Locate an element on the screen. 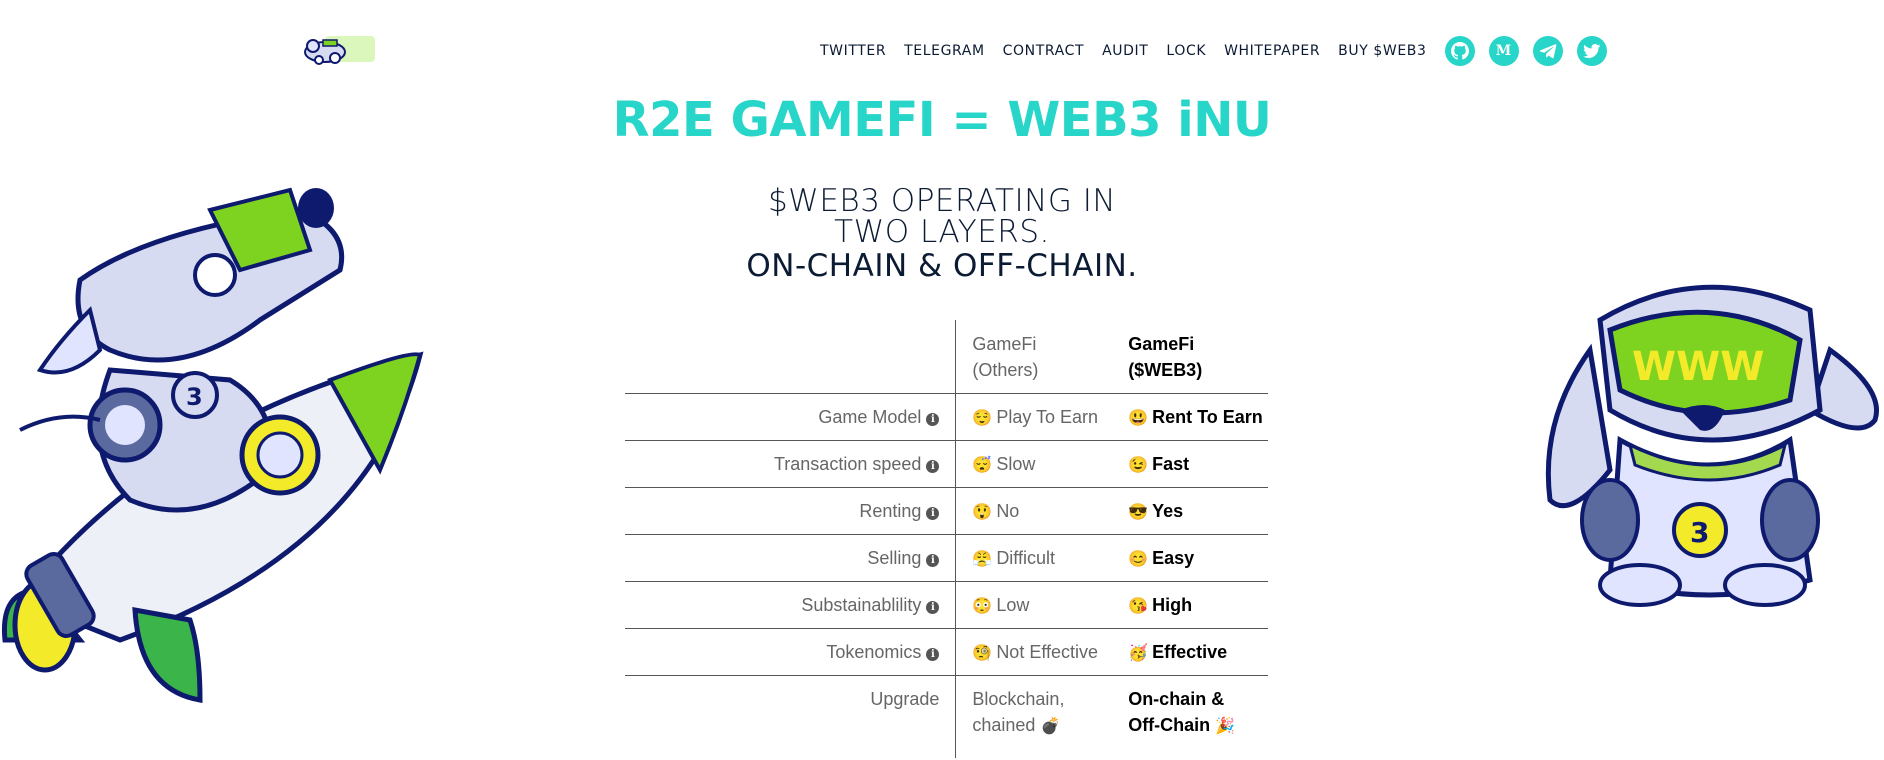  row-label: Transaction speed is located at coordinates (847, 463).